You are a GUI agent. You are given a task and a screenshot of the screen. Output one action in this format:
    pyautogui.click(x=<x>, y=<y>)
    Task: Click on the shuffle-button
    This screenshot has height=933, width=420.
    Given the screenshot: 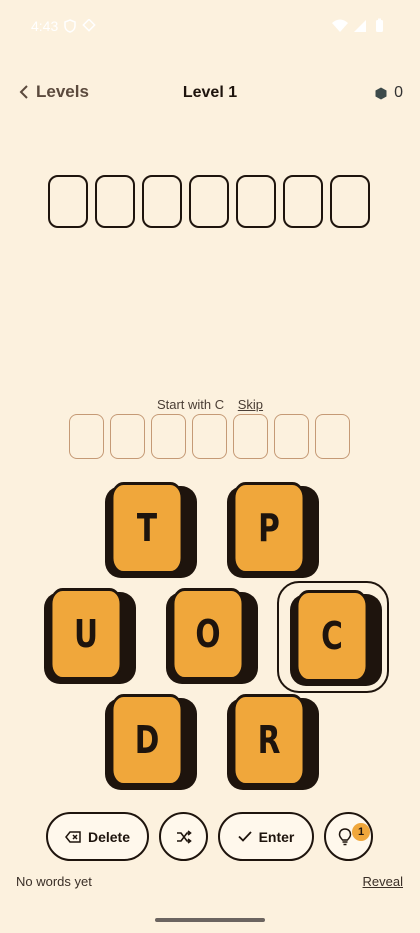 What is the action you would take?
    pyautogui.click(x=183, y=836)
    